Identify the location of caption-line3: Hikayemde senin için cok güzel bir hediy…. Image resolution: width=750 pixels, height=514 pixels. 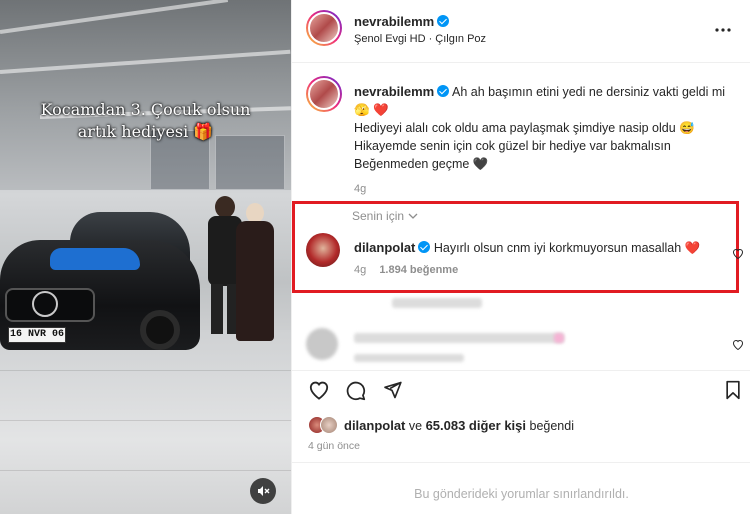
(512, 146).